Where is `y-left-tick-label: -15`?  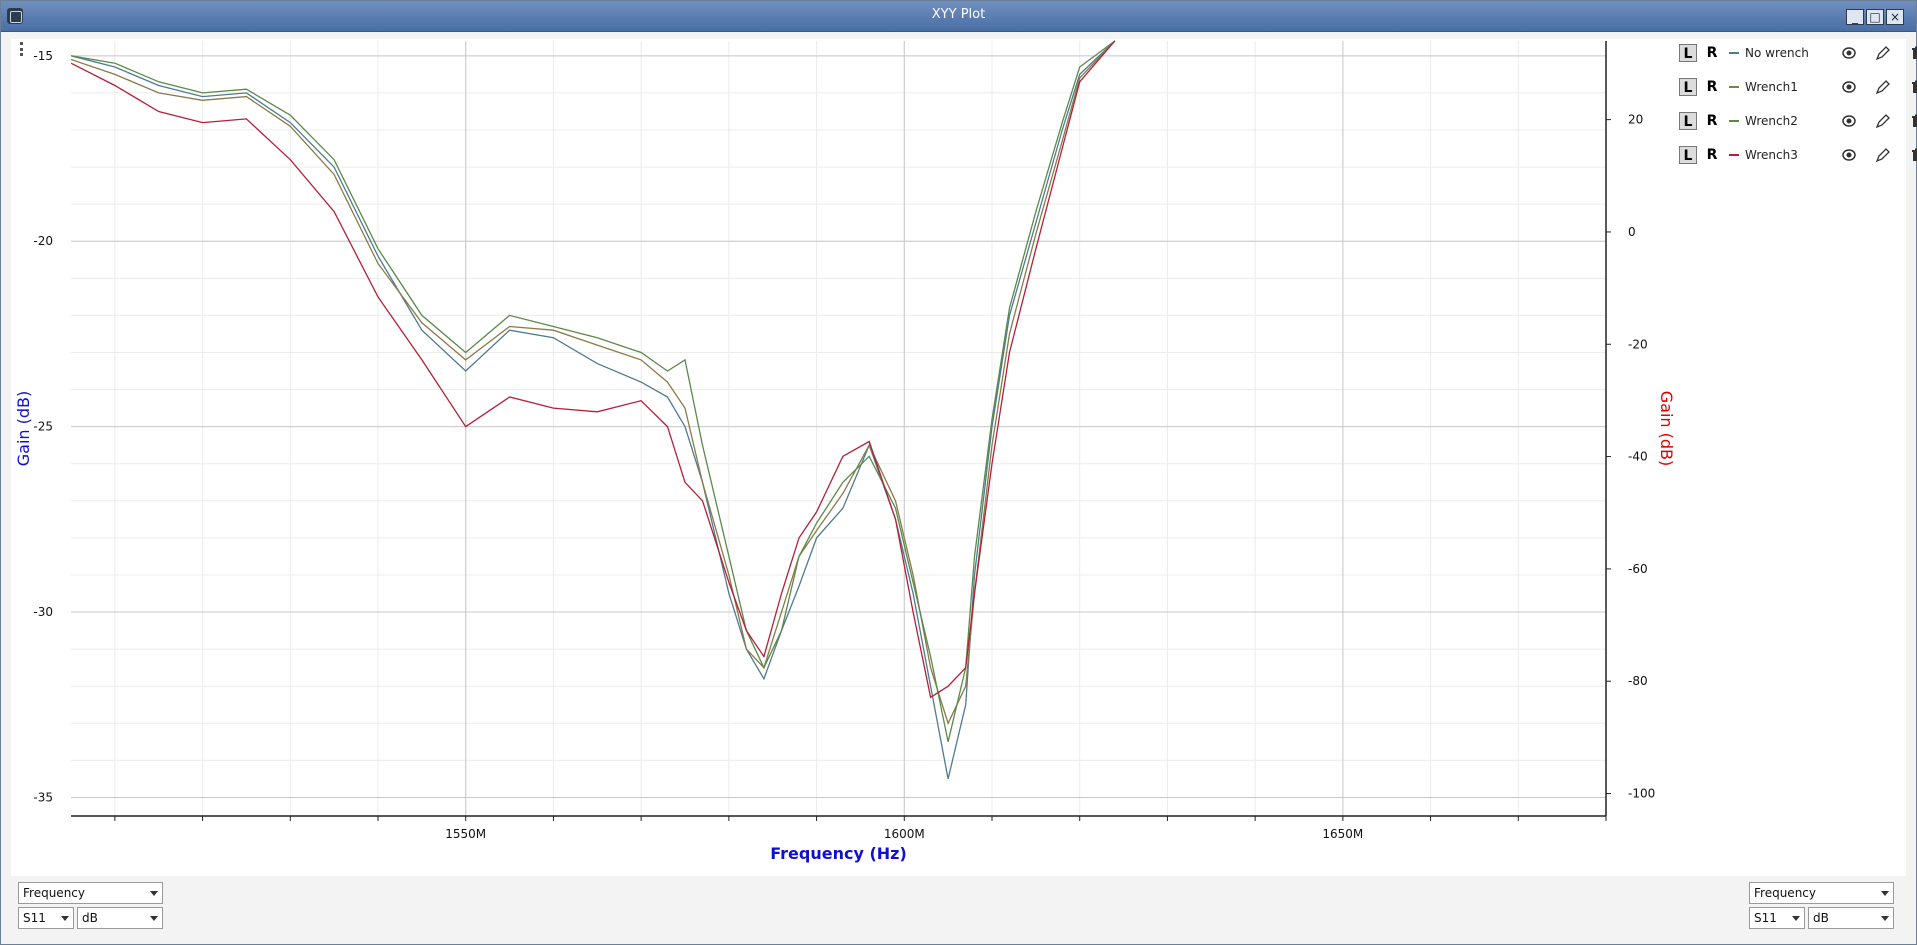 y-left-tick-label: -15 is located at coordinates (43, 56).